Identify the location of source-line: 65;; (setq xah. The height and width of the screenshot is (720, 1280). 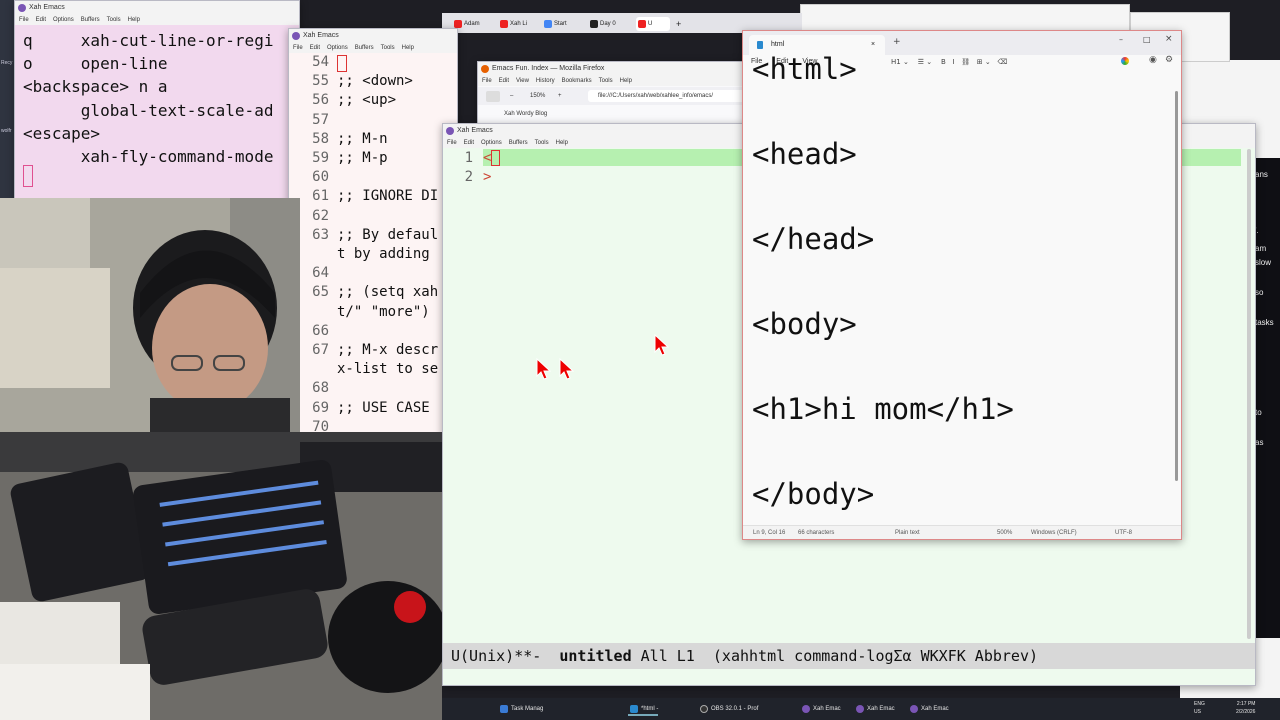
(363, 292).